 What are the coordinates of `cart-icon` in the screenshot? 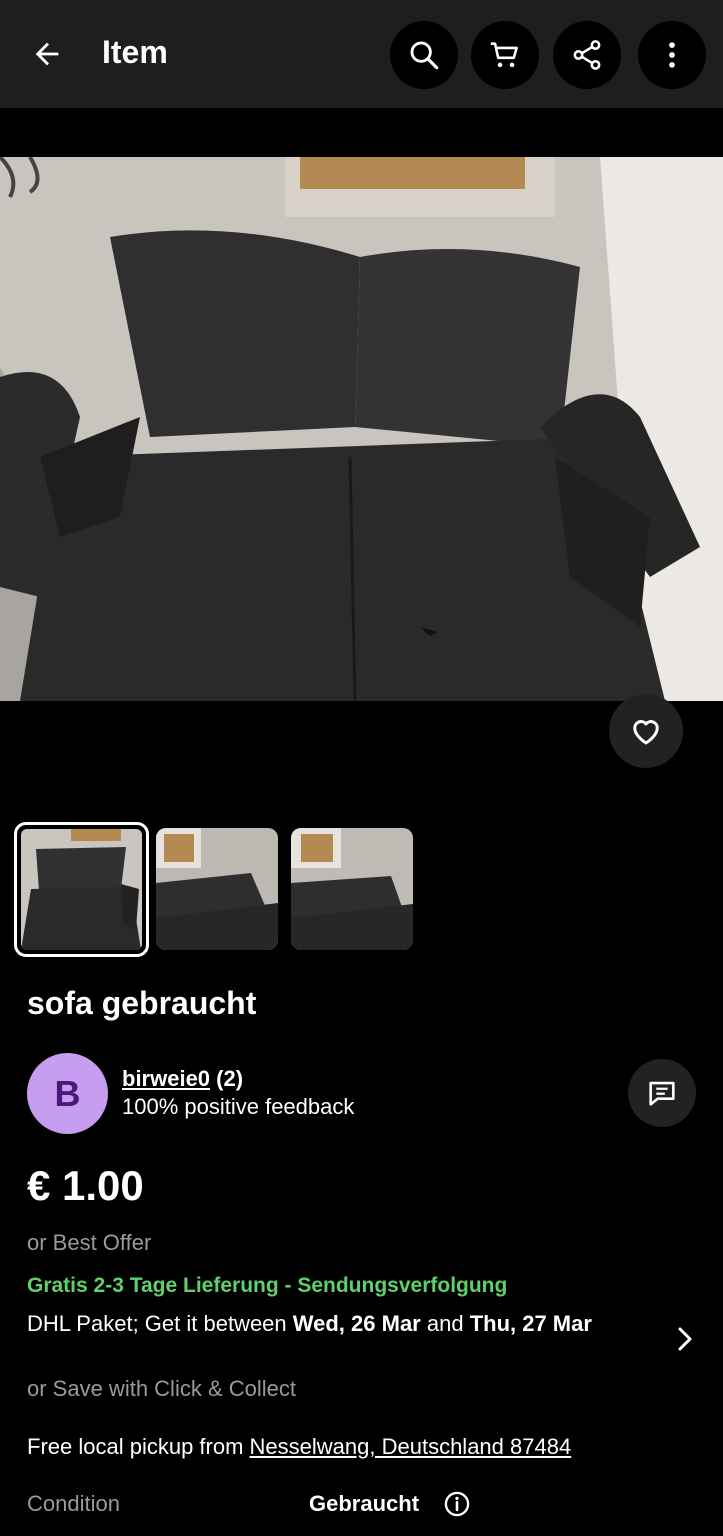 It's located at (504, 55).